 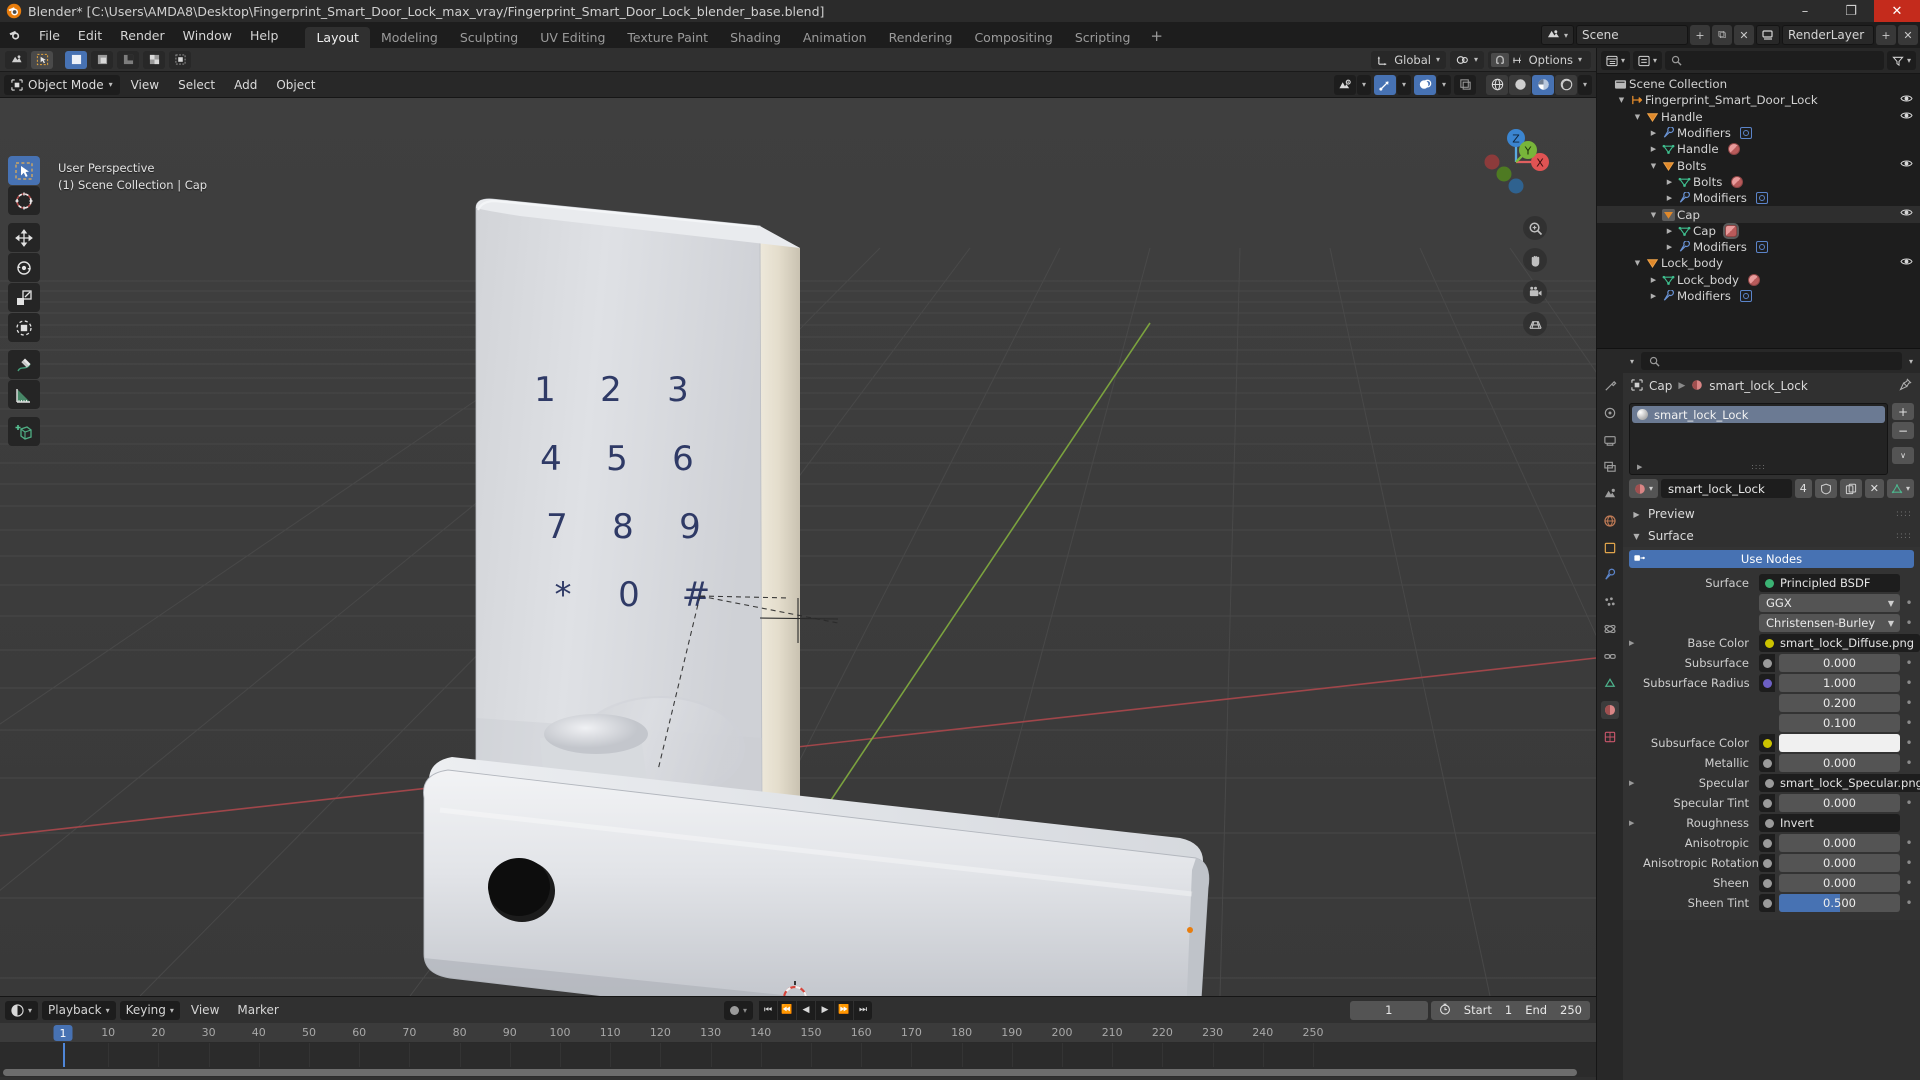 What do you see at coordinates (90, 35) in the screenshot?
I see `menu-edit: Edit` at bounding box center [90, 35].